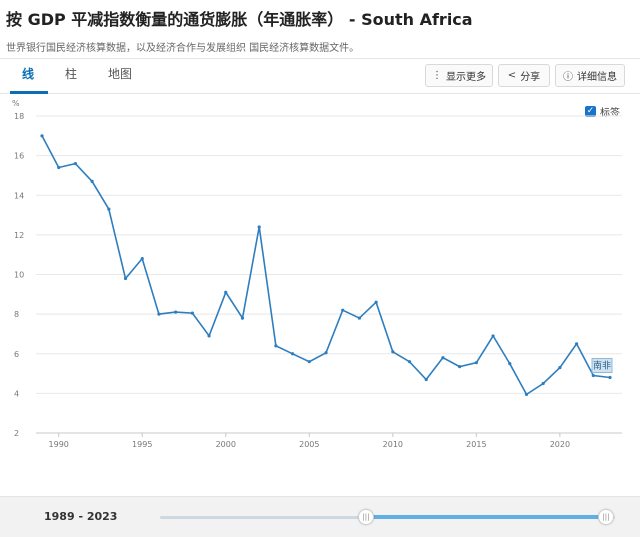 The height and width of the screenshot is (537, 640). I want to click on tab-line: 线, so click(28, 73).